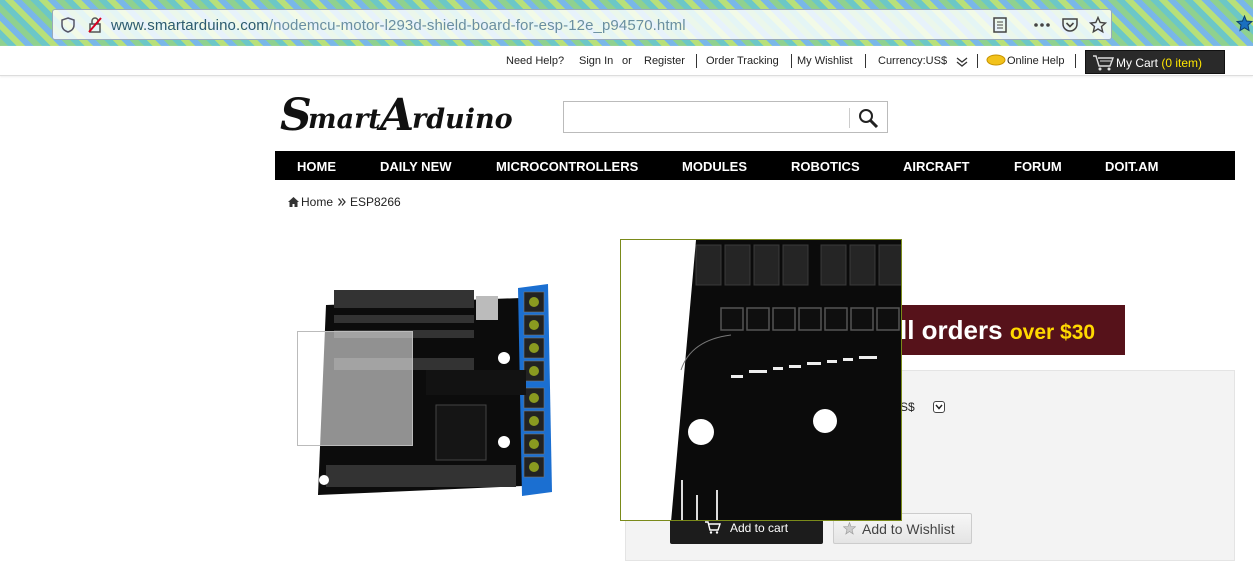 This screenshot has width=1253, height=561. Describe the element at coordinates (1042, 25) in the screenshot. I see `more-icon` at that location.